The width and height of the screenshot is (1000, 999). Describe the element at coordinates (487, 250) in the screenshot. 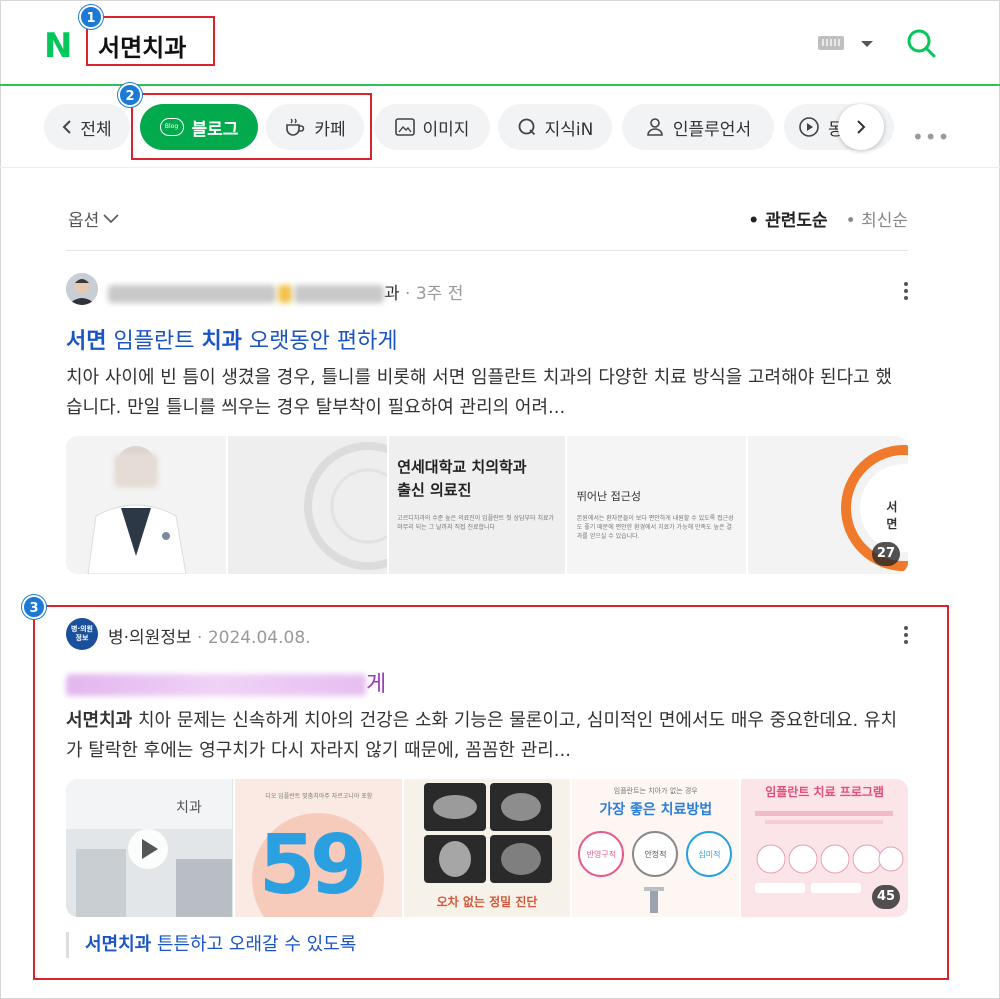

I see `divider` at that location.